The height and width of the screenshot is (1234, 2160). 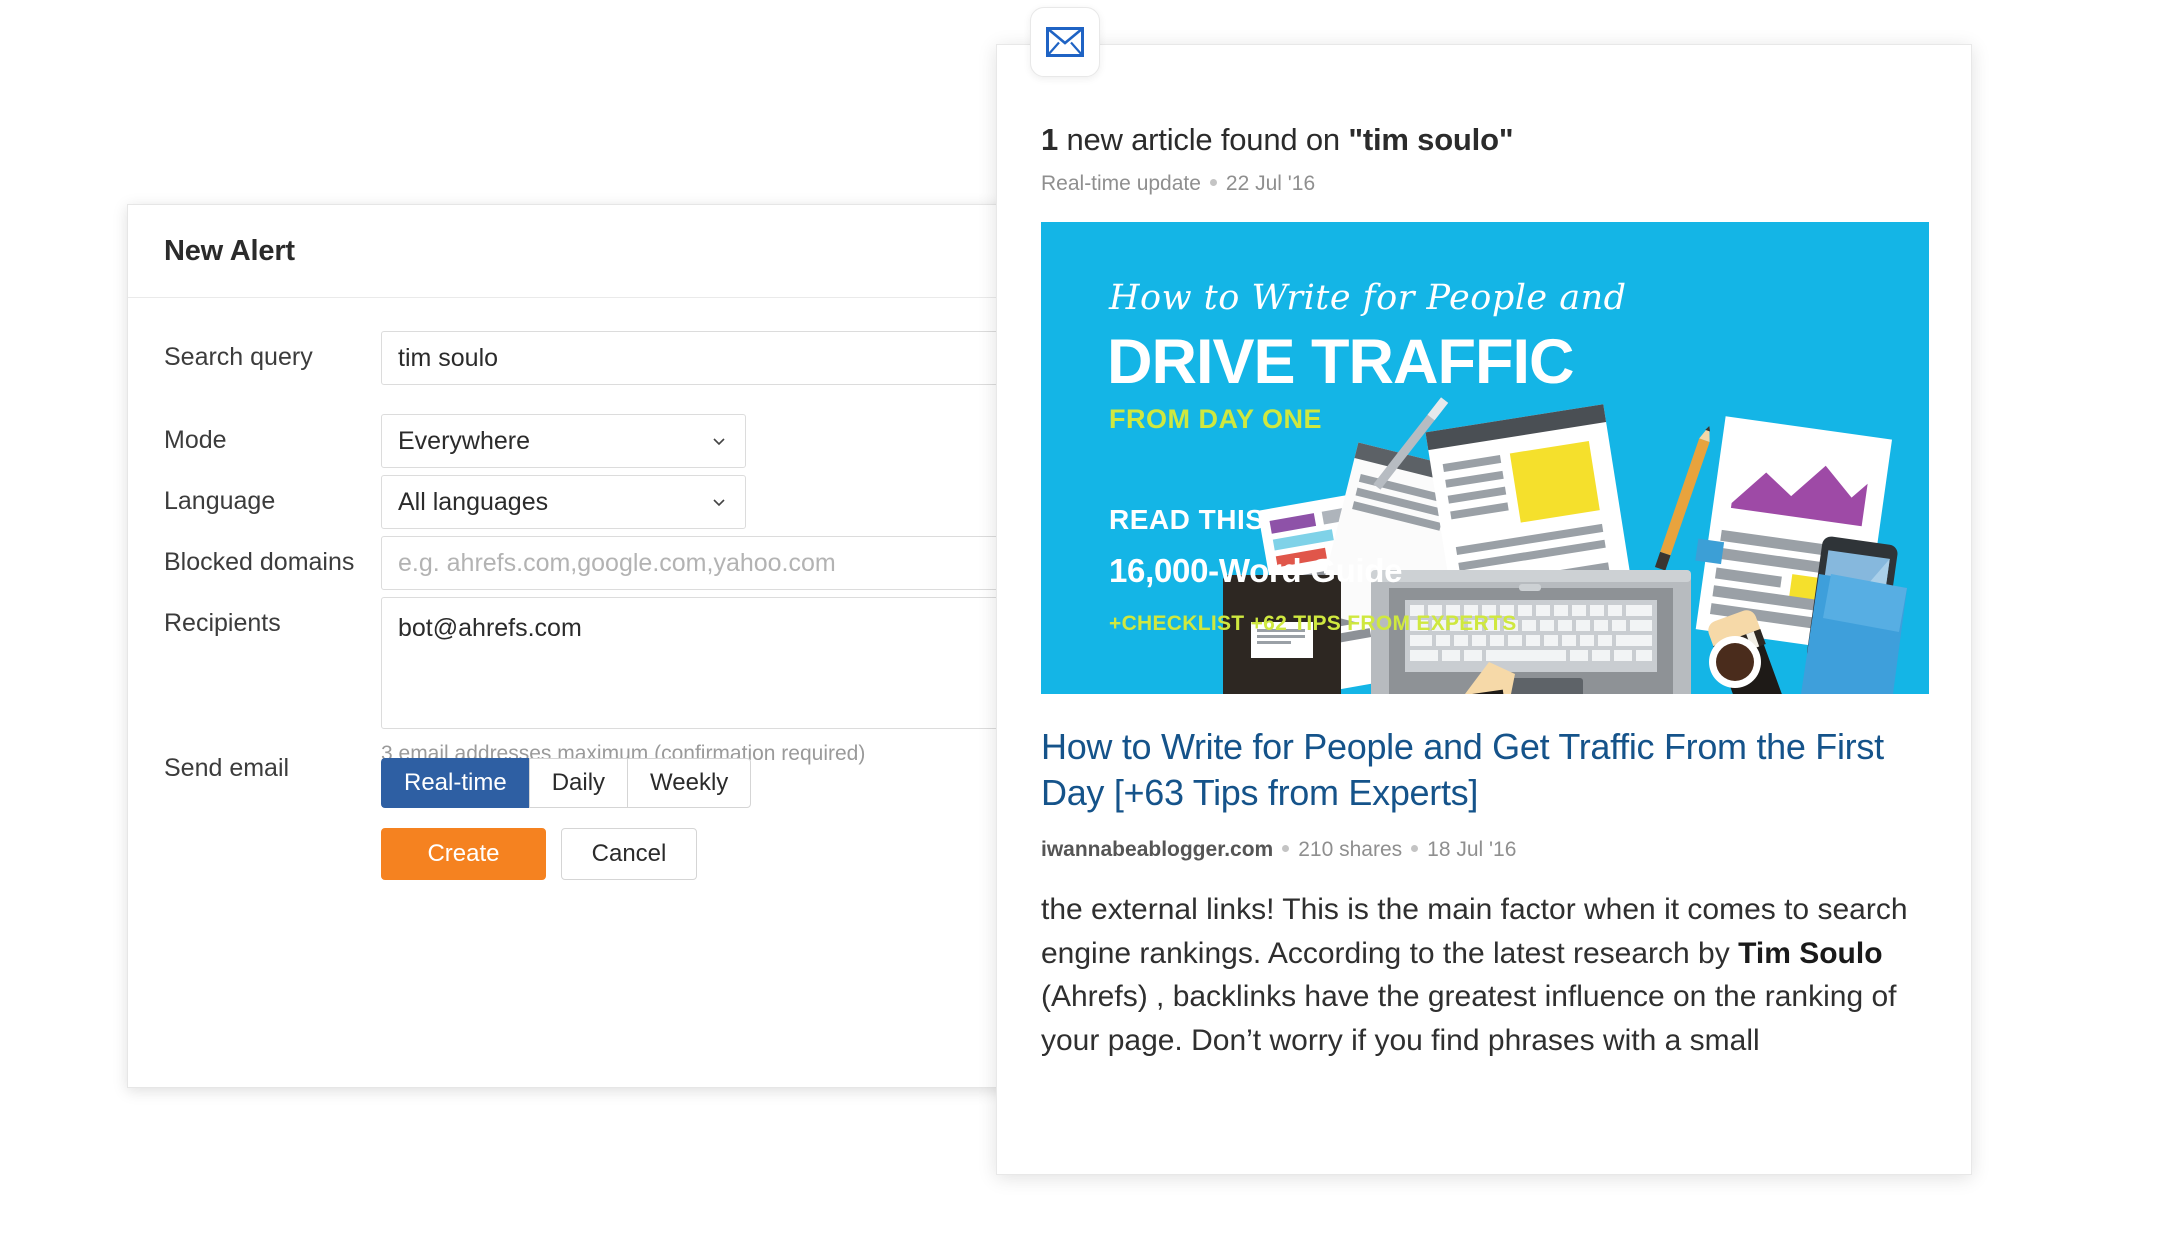 I want to click on notification-headline: 1 new article found on "tim soulo", so click(x=1484, y=139).